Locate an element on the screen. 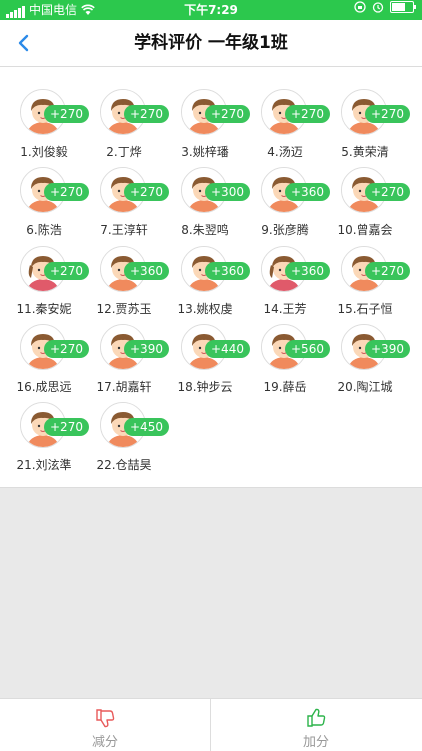 Image resolution: width=422 pixels, height=751 pixels. student-card: +390 20.陶江城 is located at coordinates (365, 359).